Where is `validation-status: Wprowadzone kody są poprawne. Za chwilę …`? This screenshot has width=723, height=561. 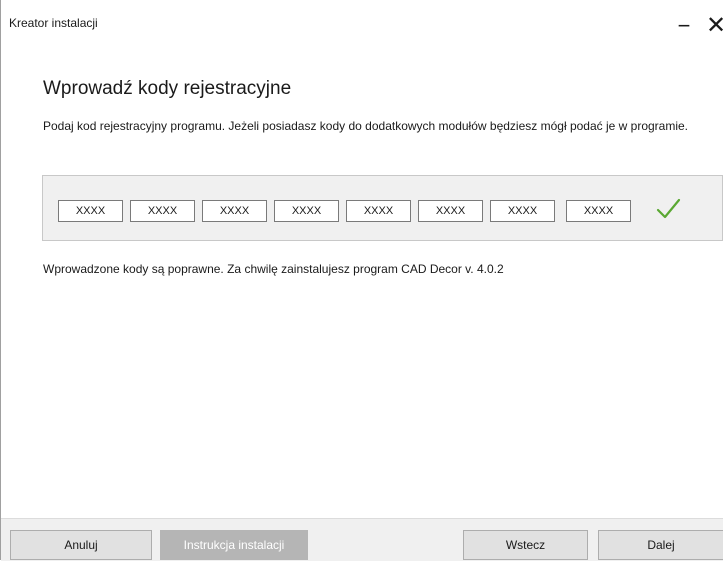
validation-status: Wprowadzone kody są poprawne. Za chwilę … is located at coordinates (273, 269).